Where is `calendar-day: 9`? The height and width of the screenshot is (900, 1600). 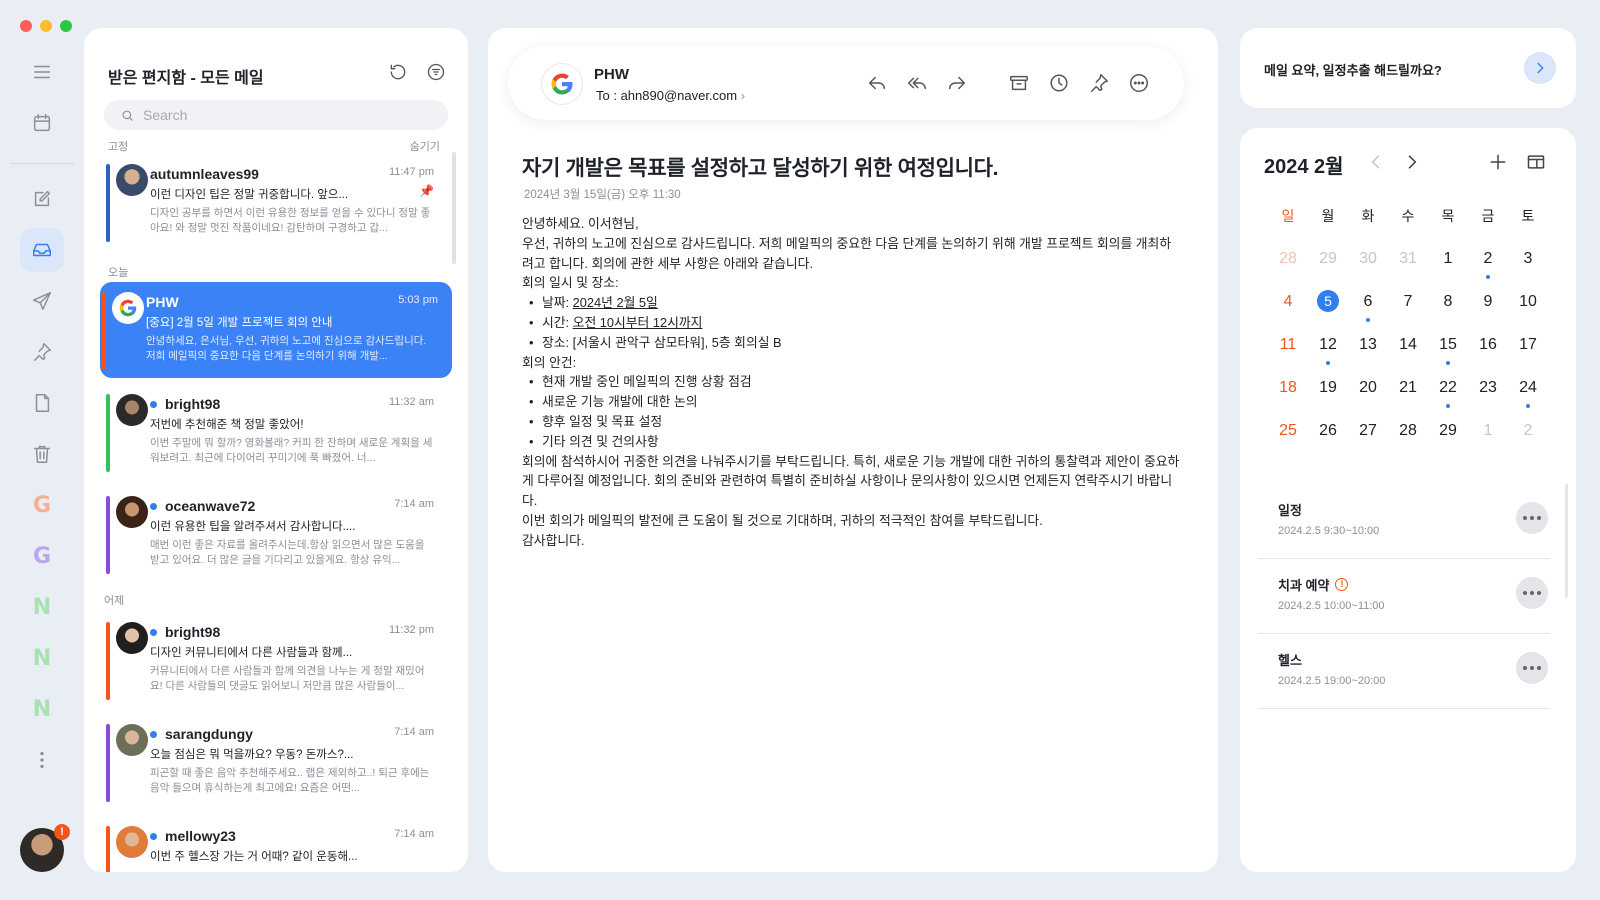 calendar-day: 9 is located at coordinates (1488, 309).